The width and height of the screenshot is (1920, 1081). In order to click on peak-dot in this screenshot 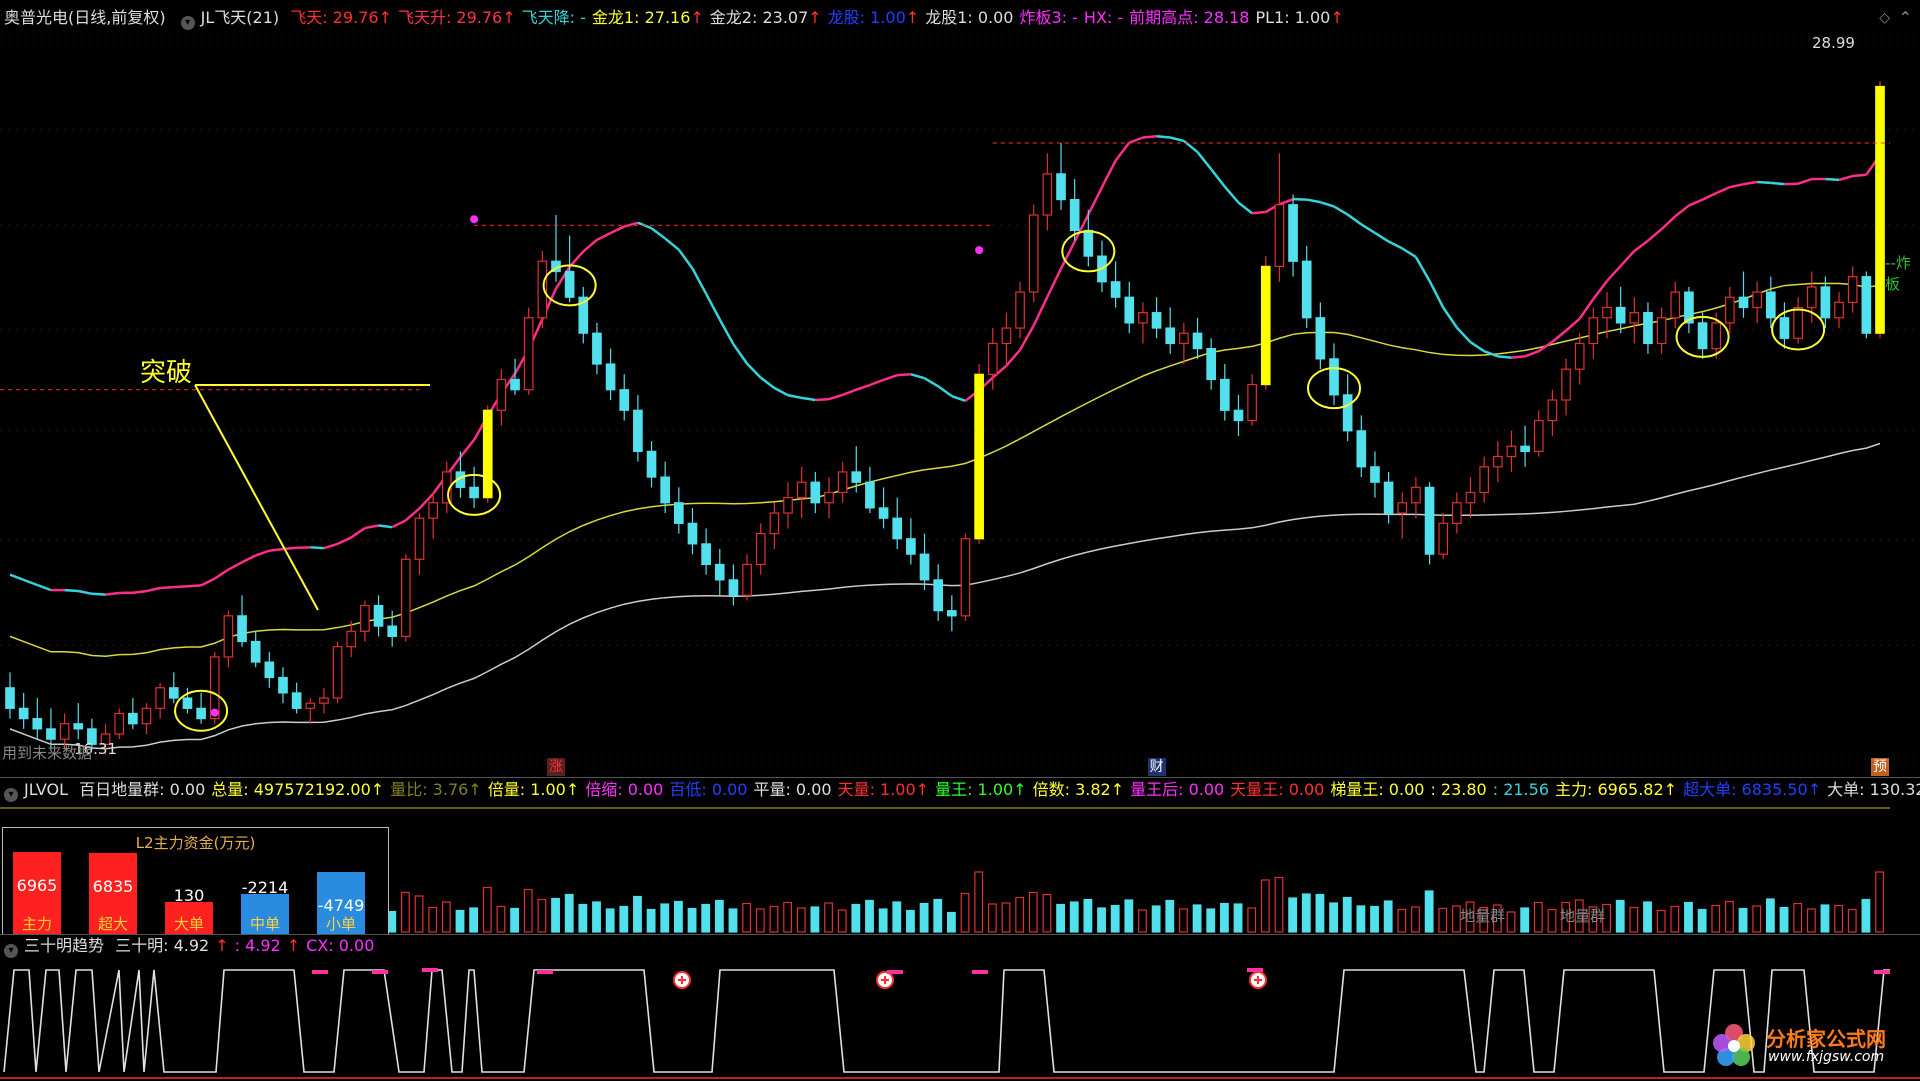, I will do `click(474, 219)`.